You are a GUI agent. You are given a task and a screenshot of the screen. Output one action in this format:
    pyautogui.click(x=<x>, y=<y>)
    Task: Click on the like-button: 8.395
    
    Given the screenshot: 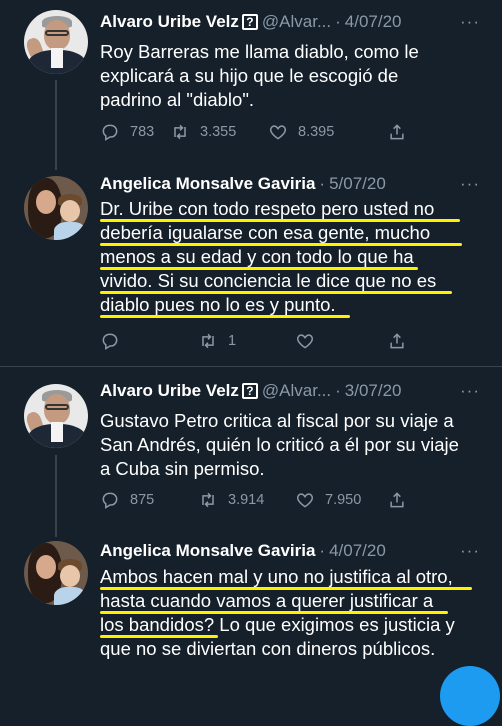 What is the action you would take?
    pyautogui.click(x=301, y=132)
    